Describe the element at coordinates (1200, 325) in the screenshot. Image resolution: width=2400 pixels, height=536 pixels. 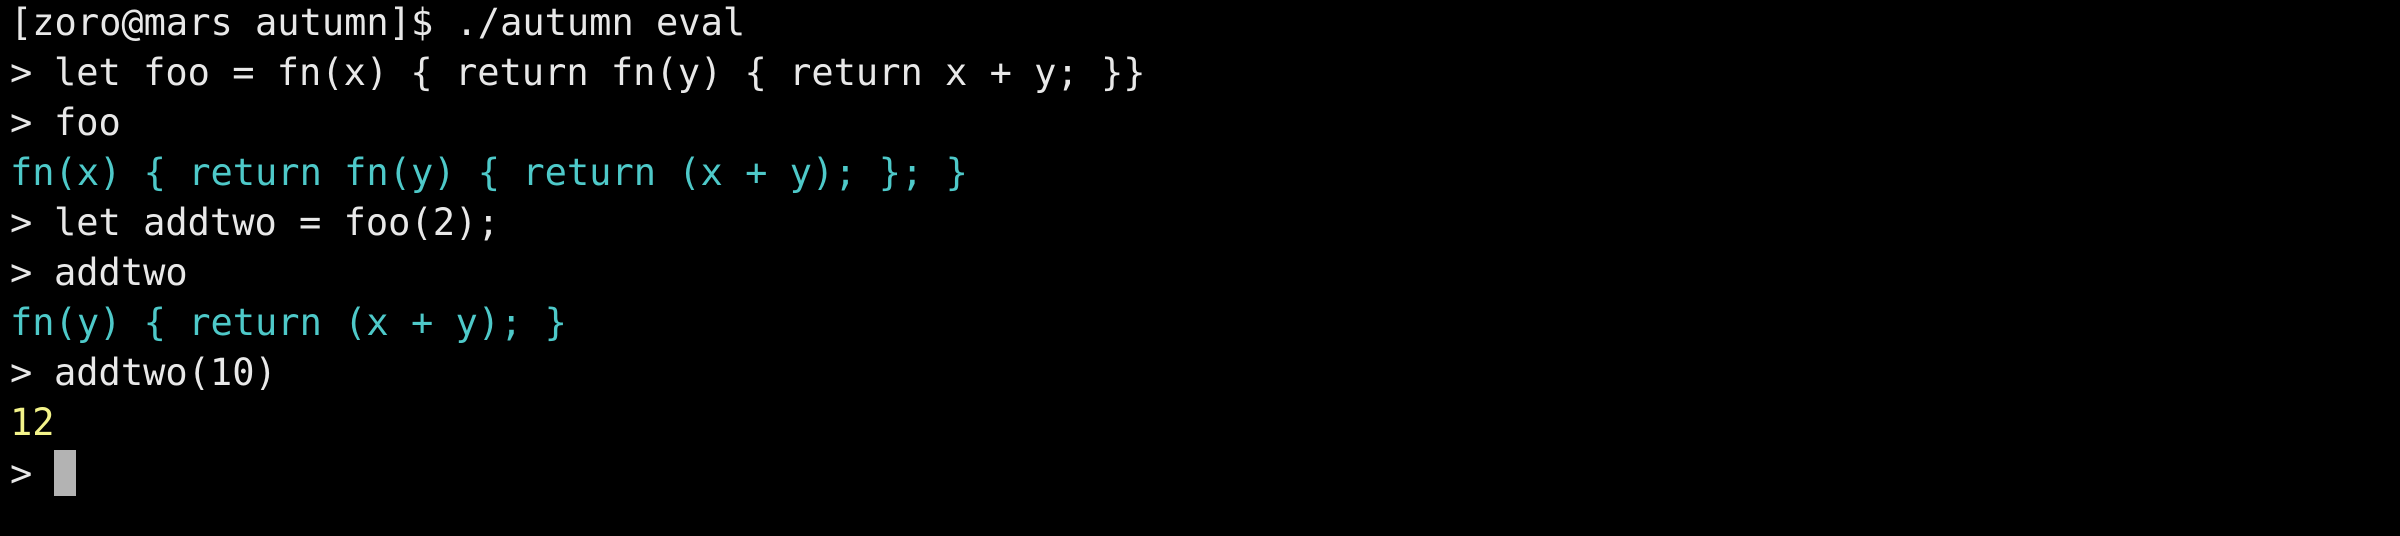
I see `repl-output-line: fn(y) { return (x + y); }` at that location.